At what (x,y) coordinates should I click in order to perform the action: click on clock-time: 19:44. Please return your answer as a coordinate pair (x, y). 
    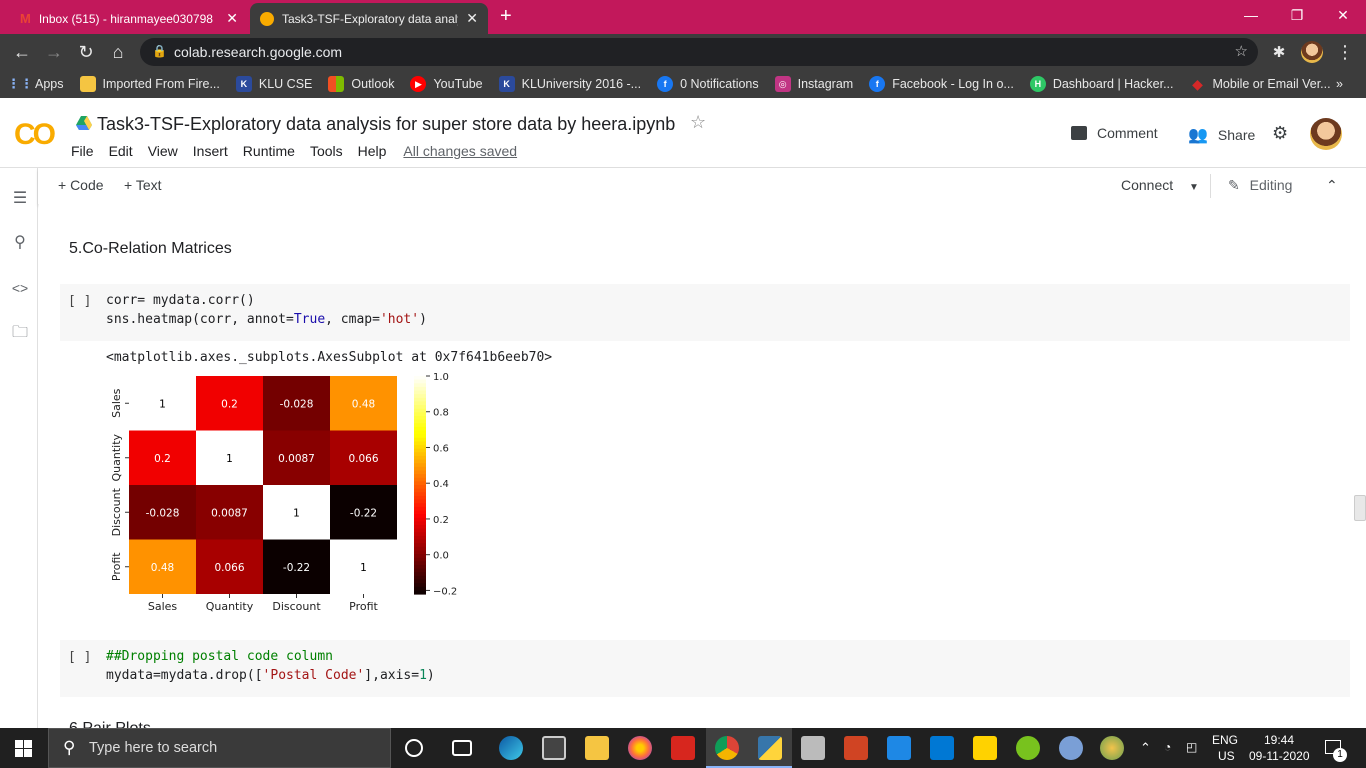
    Looking at the image, I should click on (1279, 740).